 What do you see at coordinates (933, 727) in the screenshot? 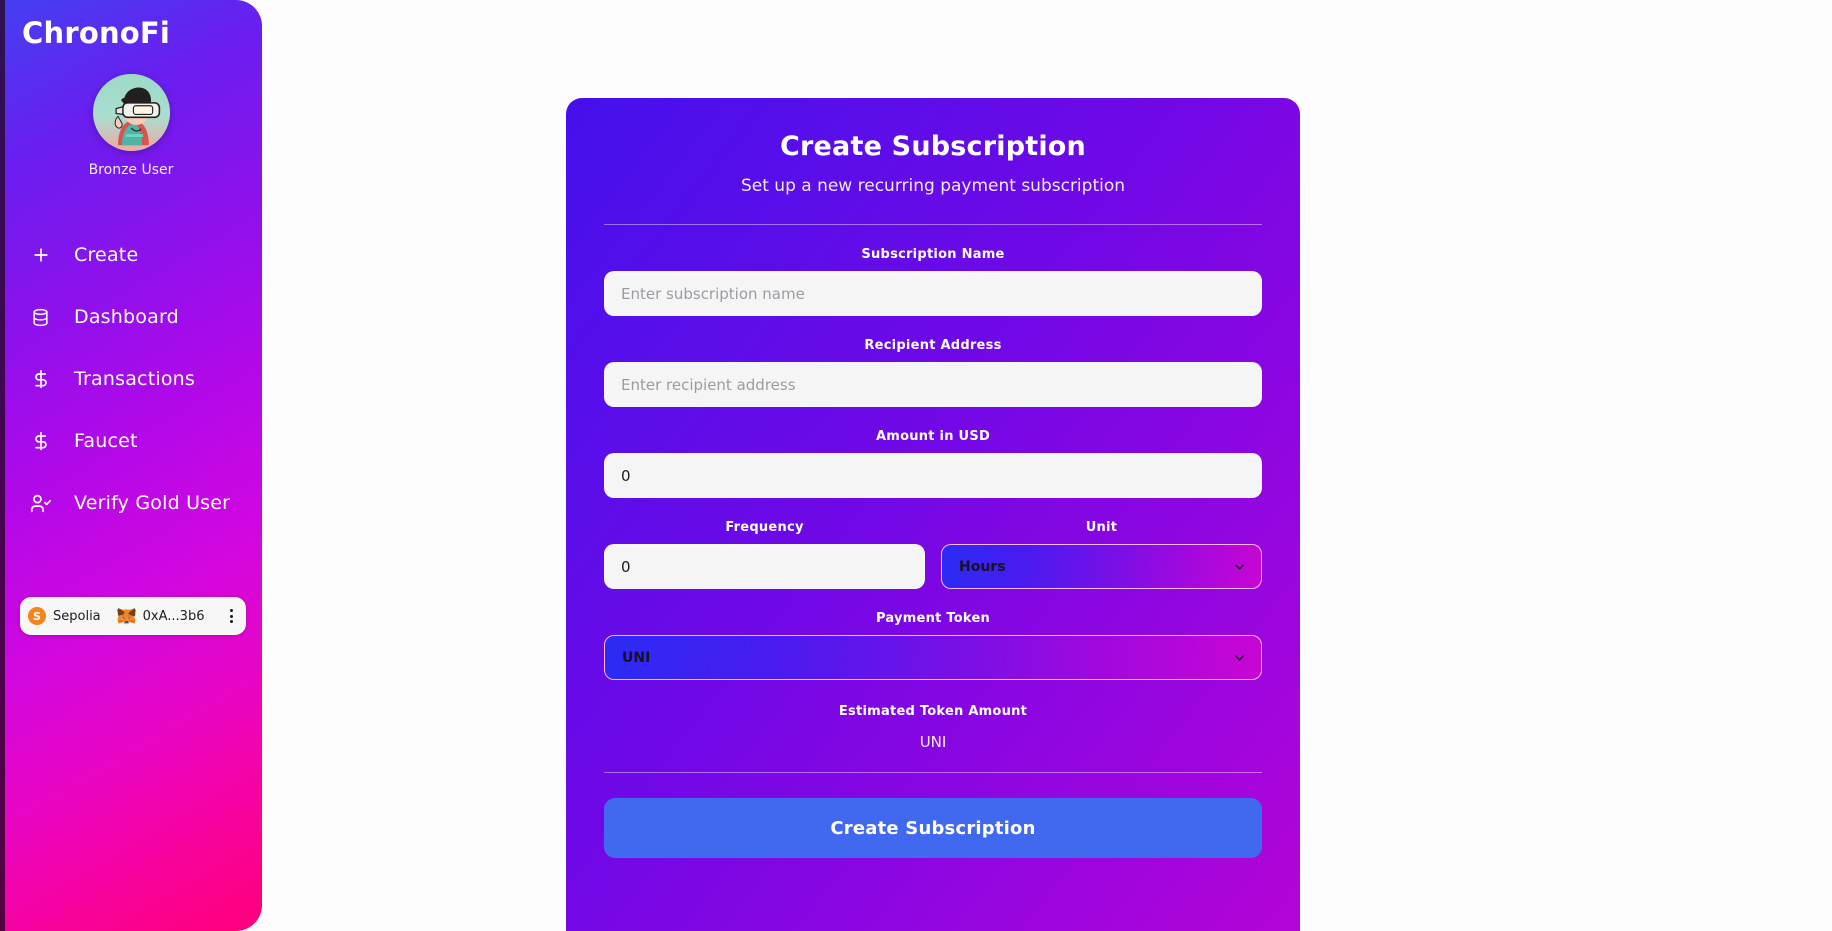
I see `estimated-token-amount: Estimated Token Amount UNI` at bounding box center [933, 727].